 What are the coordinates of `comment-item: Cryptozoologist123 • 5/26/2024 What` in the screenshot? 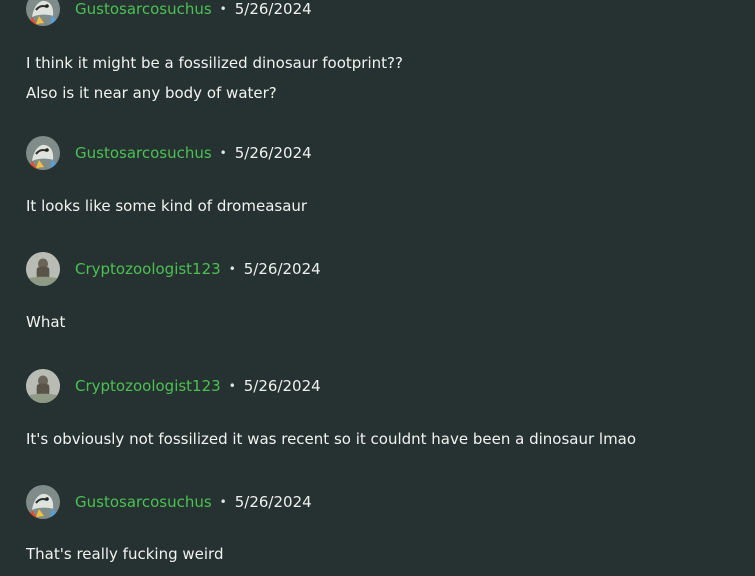 It's located at (376, 294).